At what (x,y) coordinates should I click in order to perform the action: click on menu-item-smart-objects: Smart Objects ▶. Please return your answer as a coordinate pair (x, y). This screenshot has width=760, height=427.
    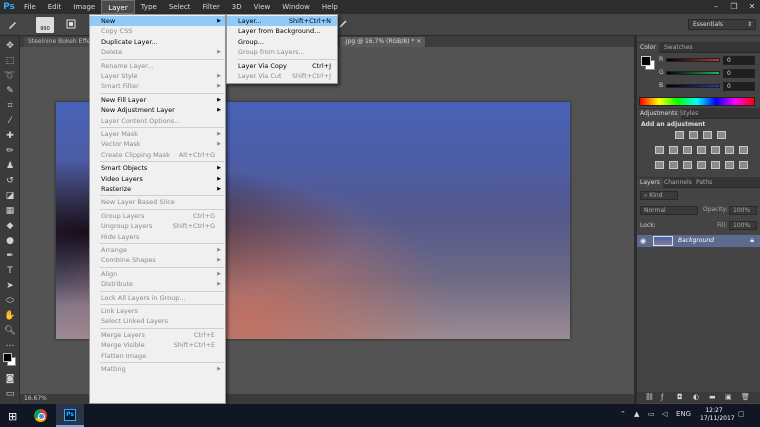
    Looking at the image, I should click on (157, 168).